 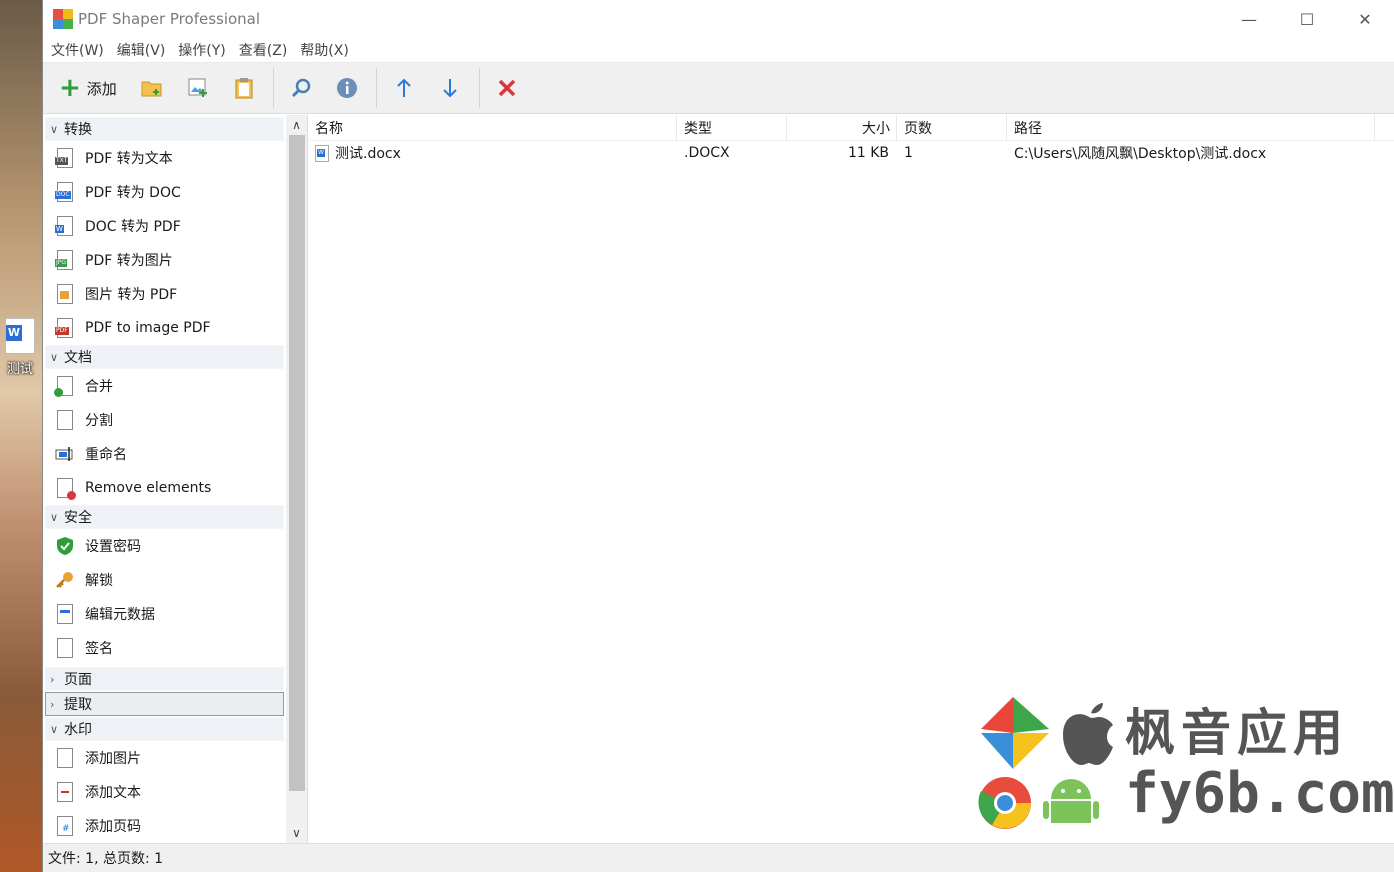 I want to click on chevron-right-icon: ›, so click(x=52, y=704).